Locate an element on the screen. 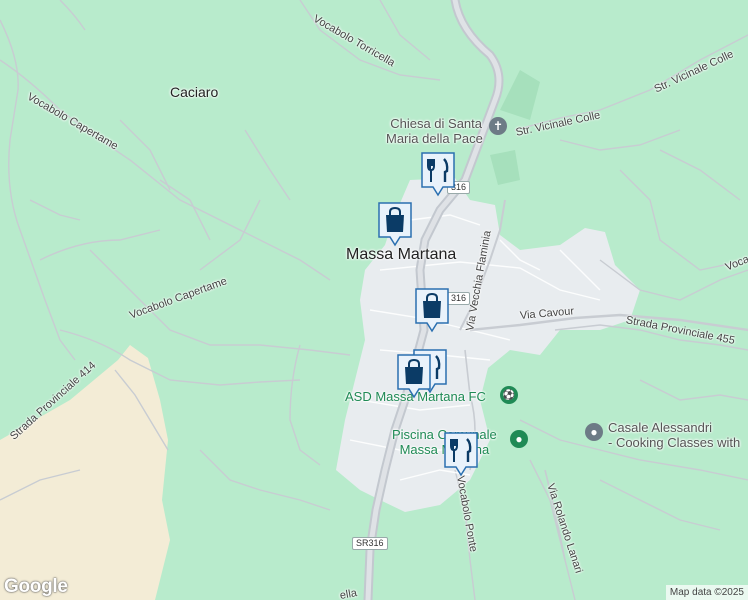 Image resolution: width=748 pixels, height=600 pixels. town-label: Massa Martana is located at coordinates (401, 254).